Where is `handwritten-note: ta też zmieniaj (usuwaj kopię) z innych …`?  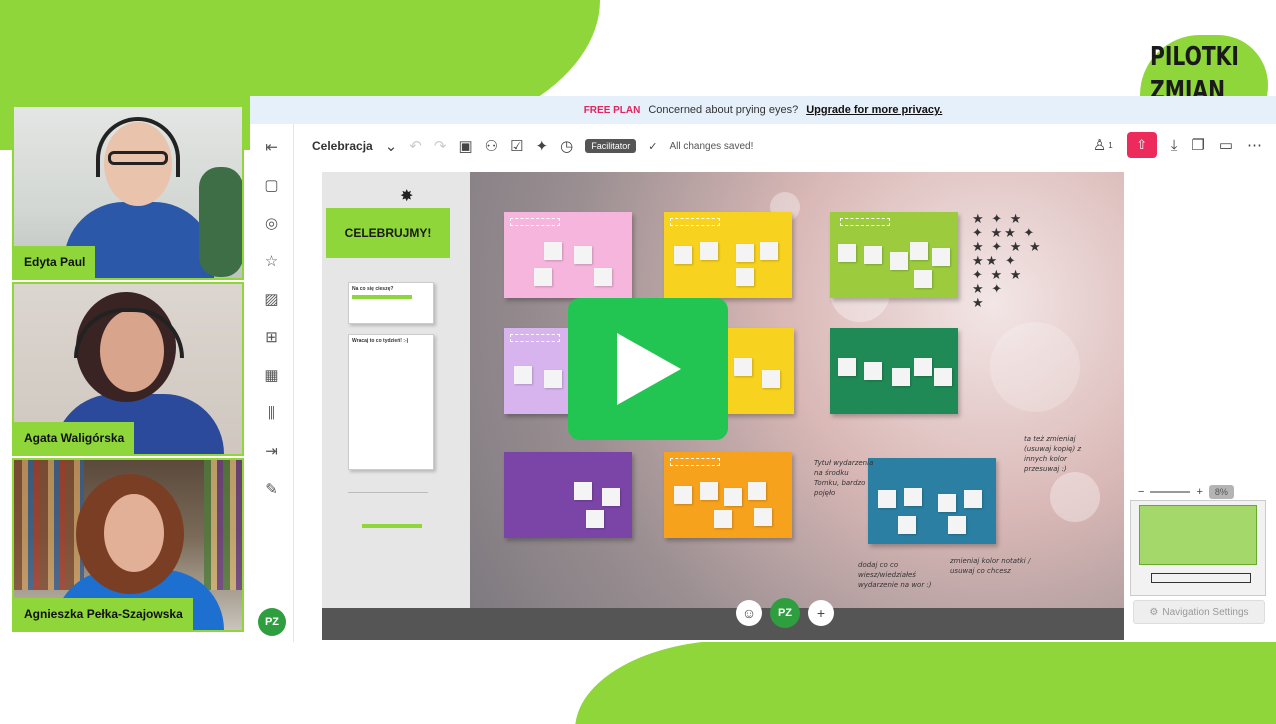 handwritten-note: ta też zmieniaj (usuwaj kopię) z innych … is located at coordinates (1064, 454).